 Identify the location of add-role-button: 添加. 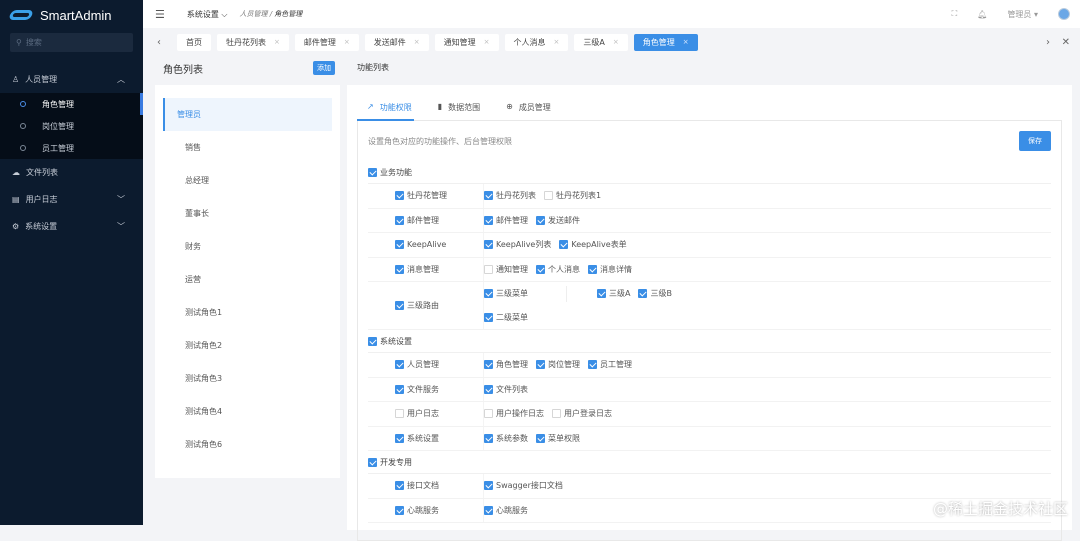
(324, 68).